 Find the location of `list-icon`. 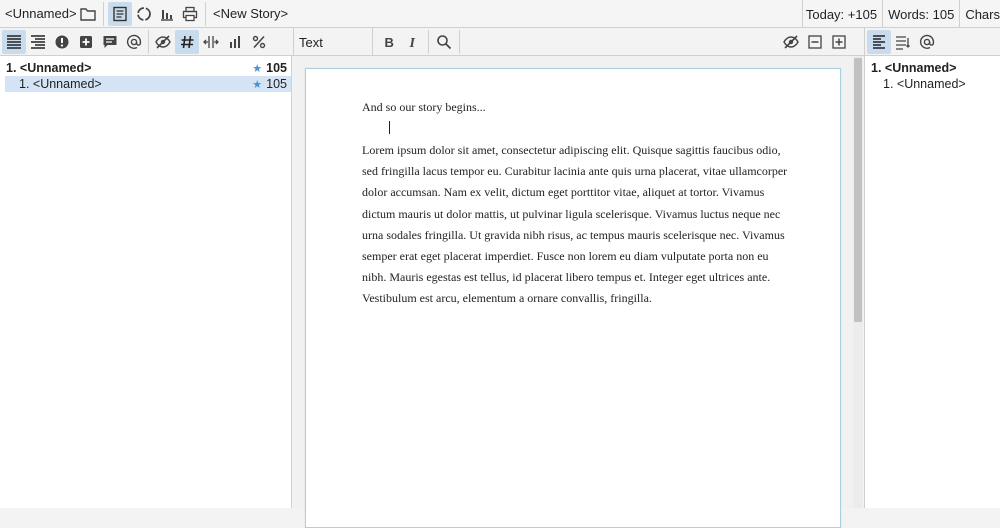

list-icon is located at coordinates (903, 42).